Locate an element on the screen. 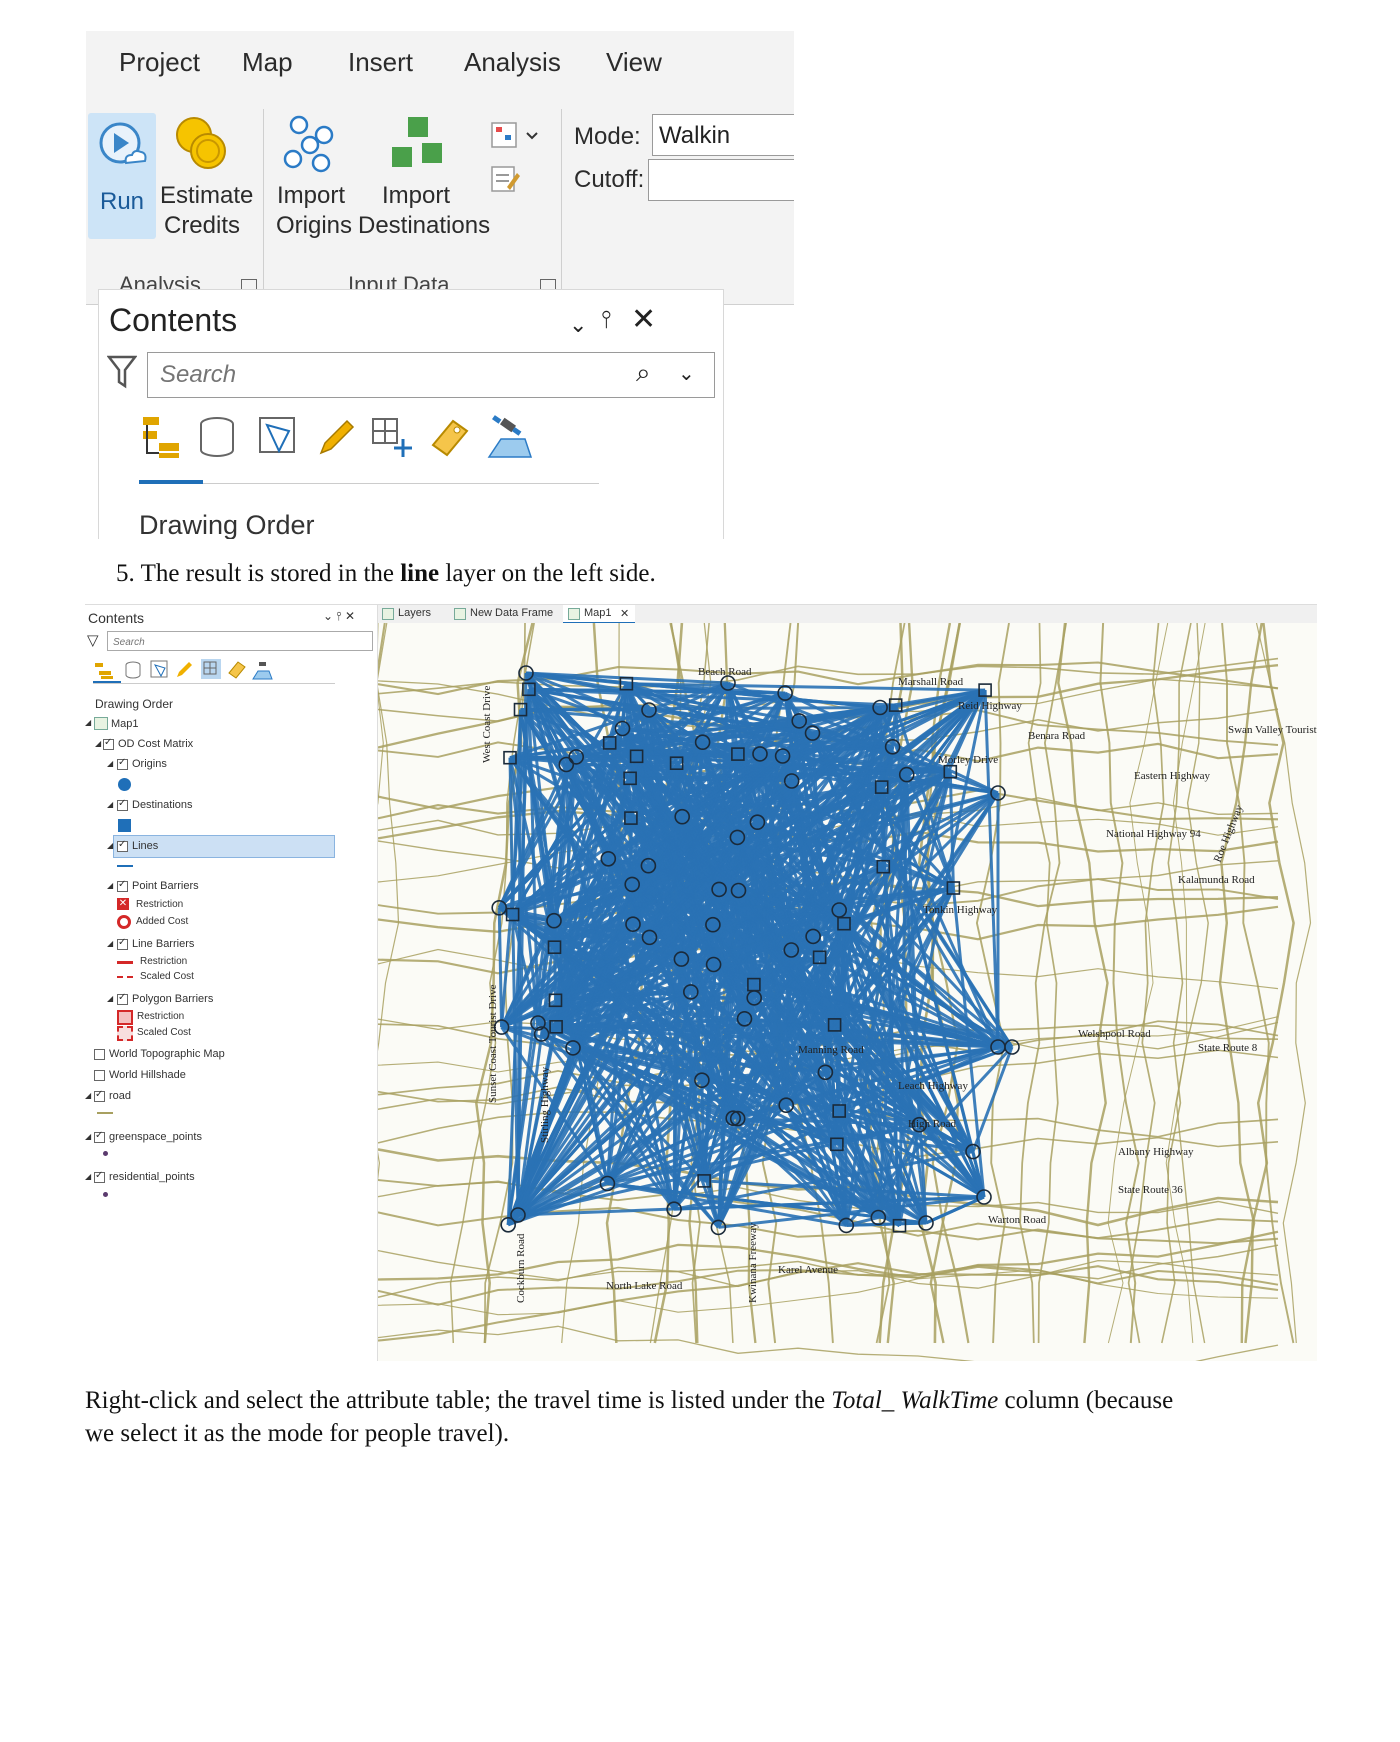 This screenshot has height=1742, width=1400. toc-menu-icon: ⌄ ⫯ ✕ is located at coordinates (339, 616).